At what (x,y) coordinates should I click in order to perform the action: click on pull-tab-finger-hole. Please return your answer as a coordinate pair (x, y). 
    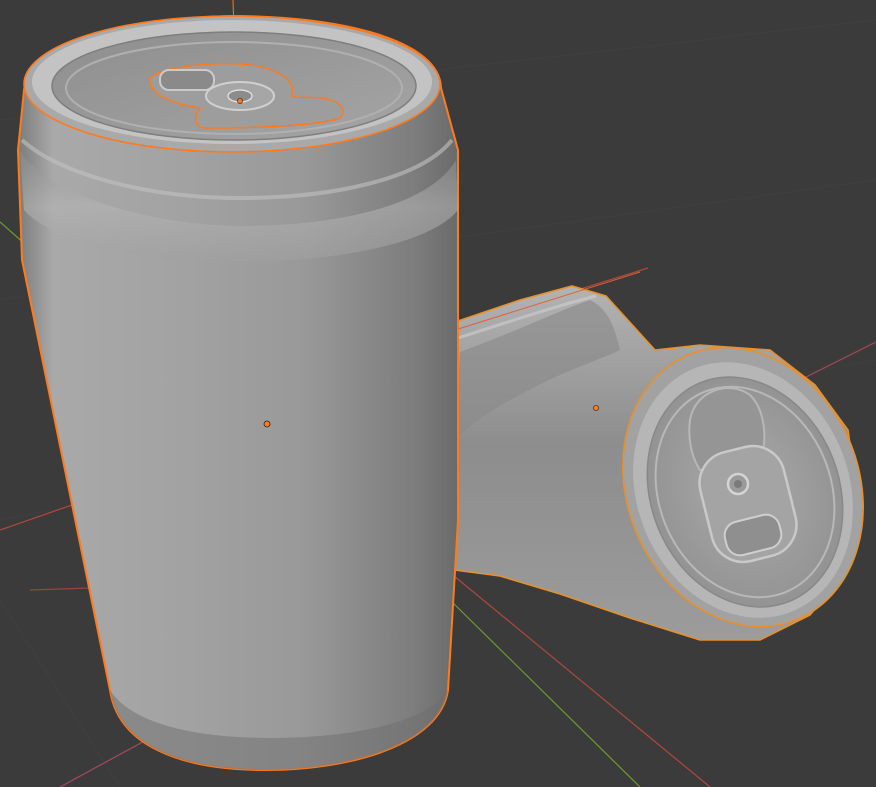
    Looking at the image, I should click on (187, 80).